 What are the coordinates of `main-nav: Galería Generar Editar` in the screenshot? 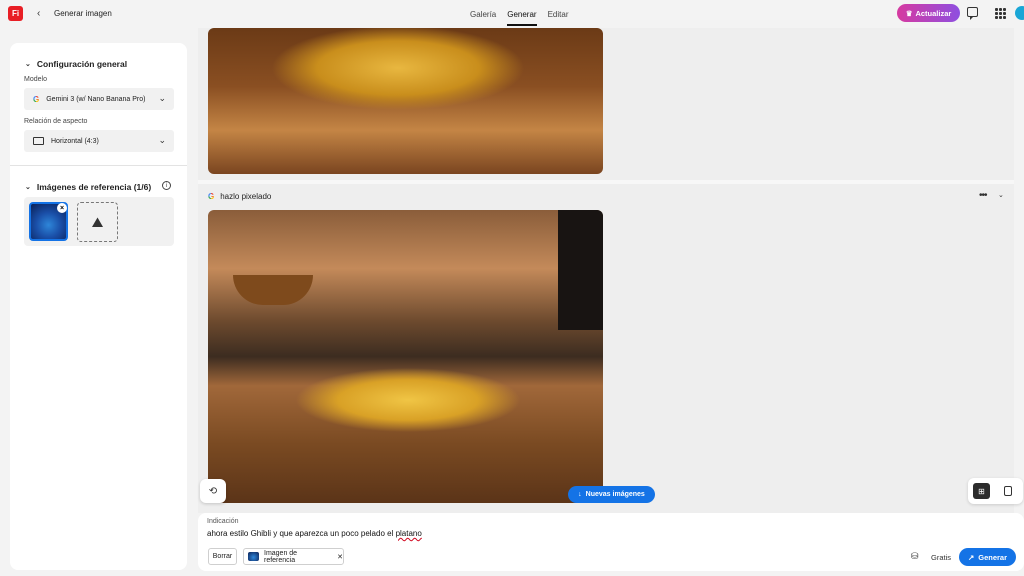 It's located at (519, 18).